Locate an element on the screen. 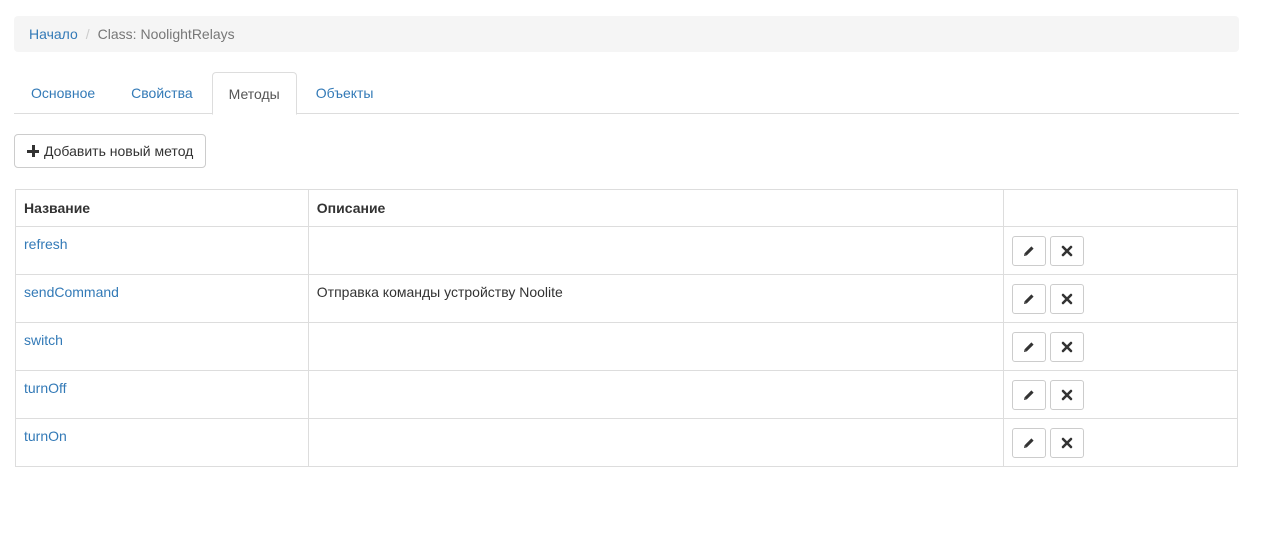 The height and width of the screenshot is (542, 1268). column-header-description: Описание is located at coordinates (656, 208).